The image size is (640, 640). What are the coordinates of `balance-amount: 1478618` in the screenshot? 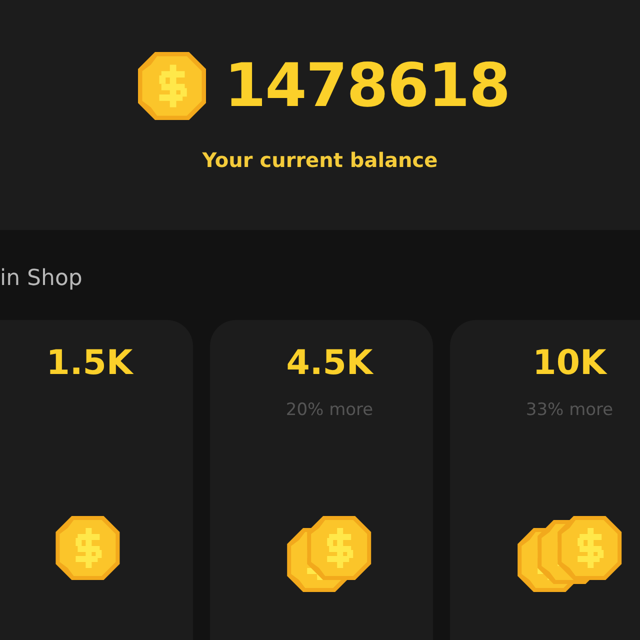 It's located at (367, 86).